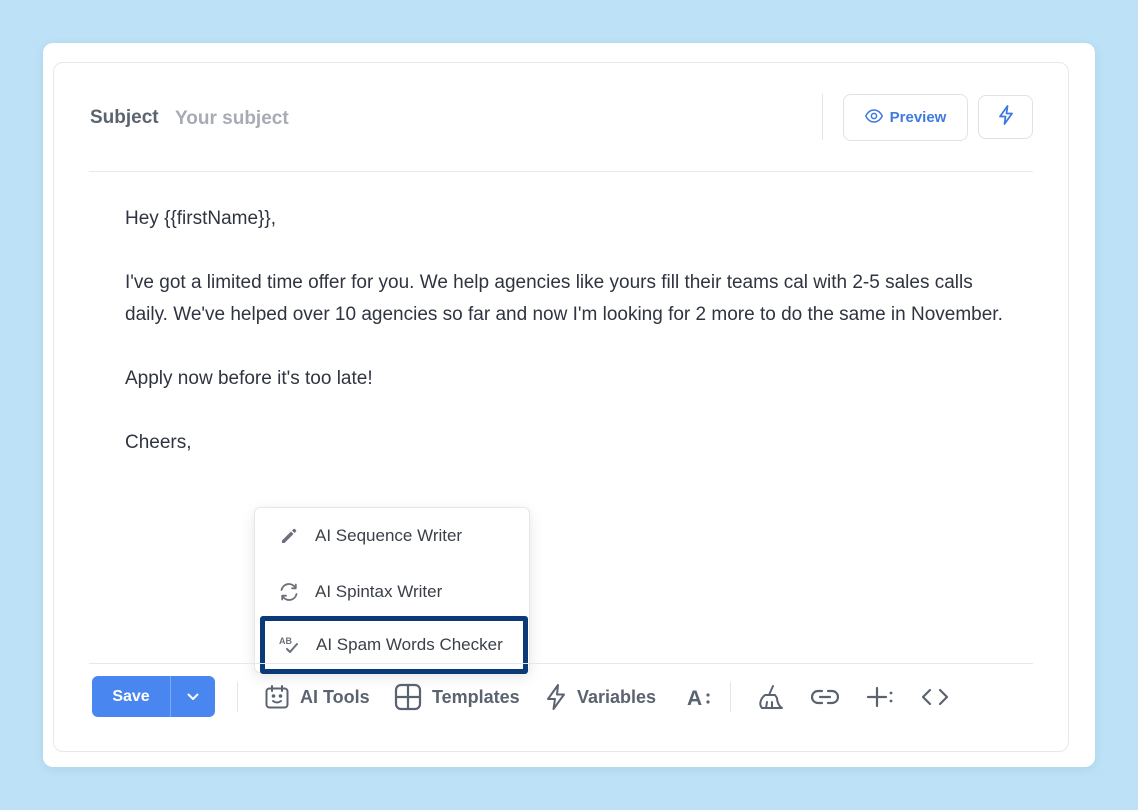 The height and width of the screenshot is (810, 1138). I want to click on chevron-down-icon, so click(193, 697).